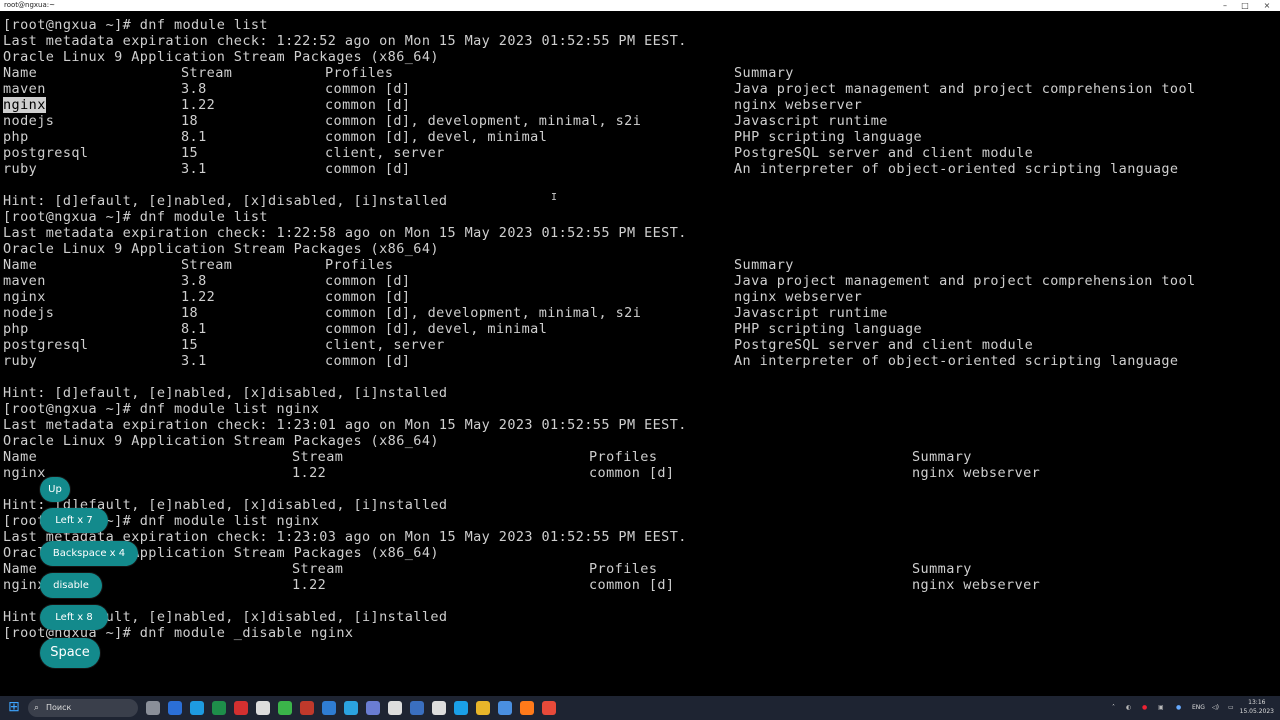  What do you see at coordinates (1144, 708) in the screenshot?
I see `tray-record-icon: ●` at bounding box center [1144, 708].